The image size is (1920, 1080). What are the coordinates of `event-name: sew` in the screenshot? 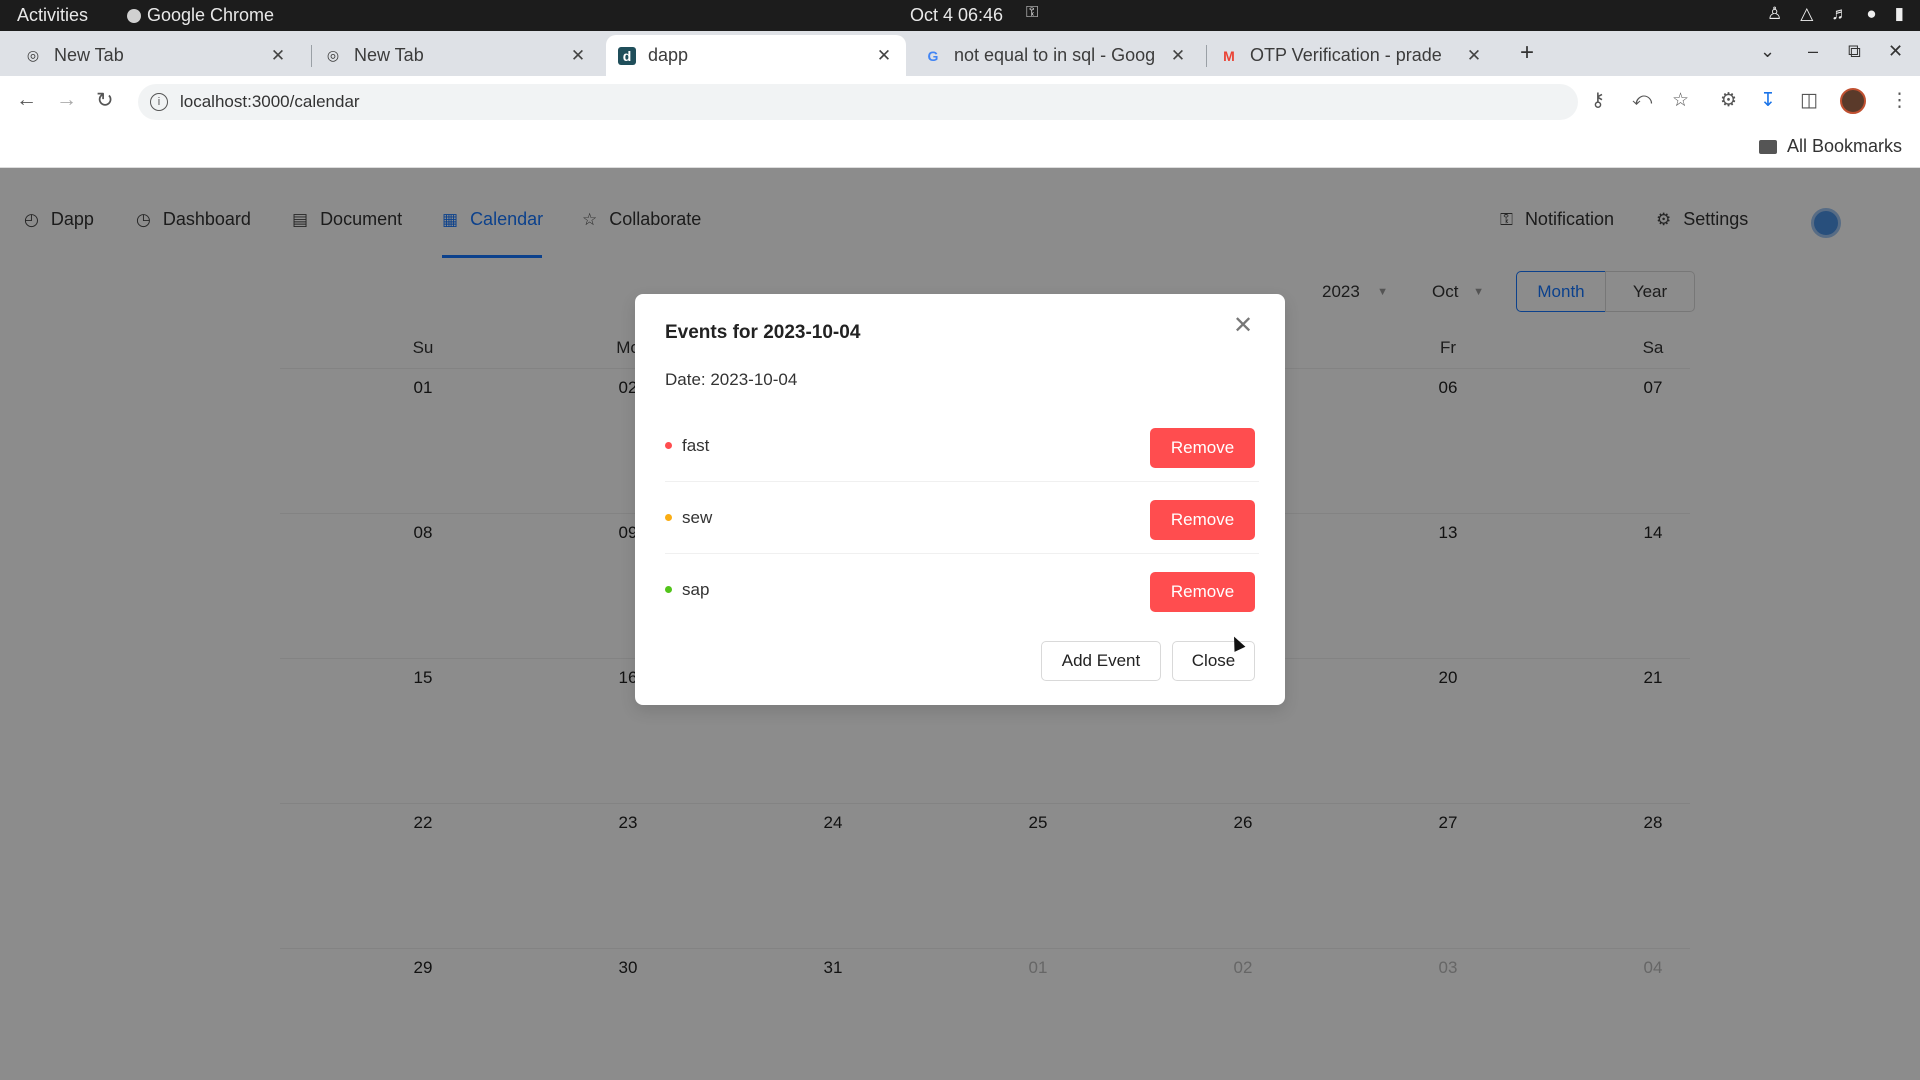 It's located at (697, 517).